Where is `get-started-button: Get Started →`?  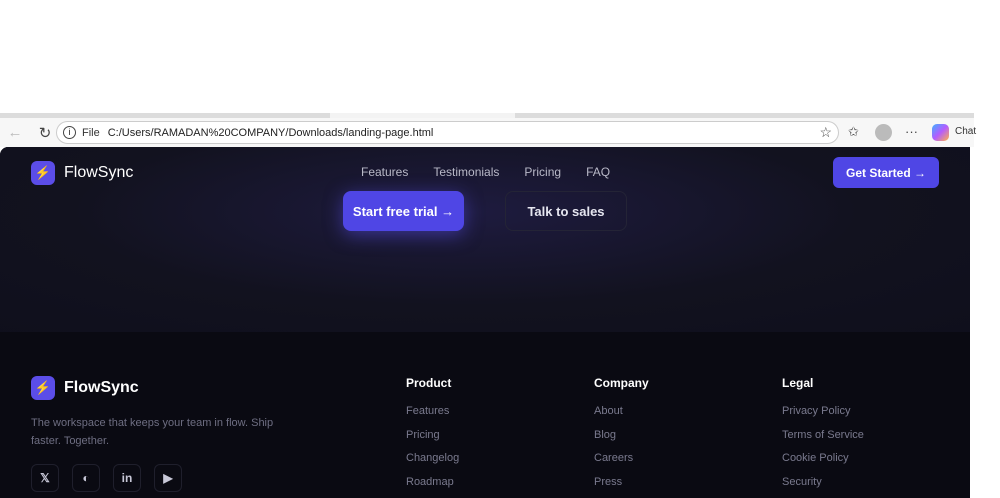
get-started-button: Get Started → is located at coordinates (886, 172).